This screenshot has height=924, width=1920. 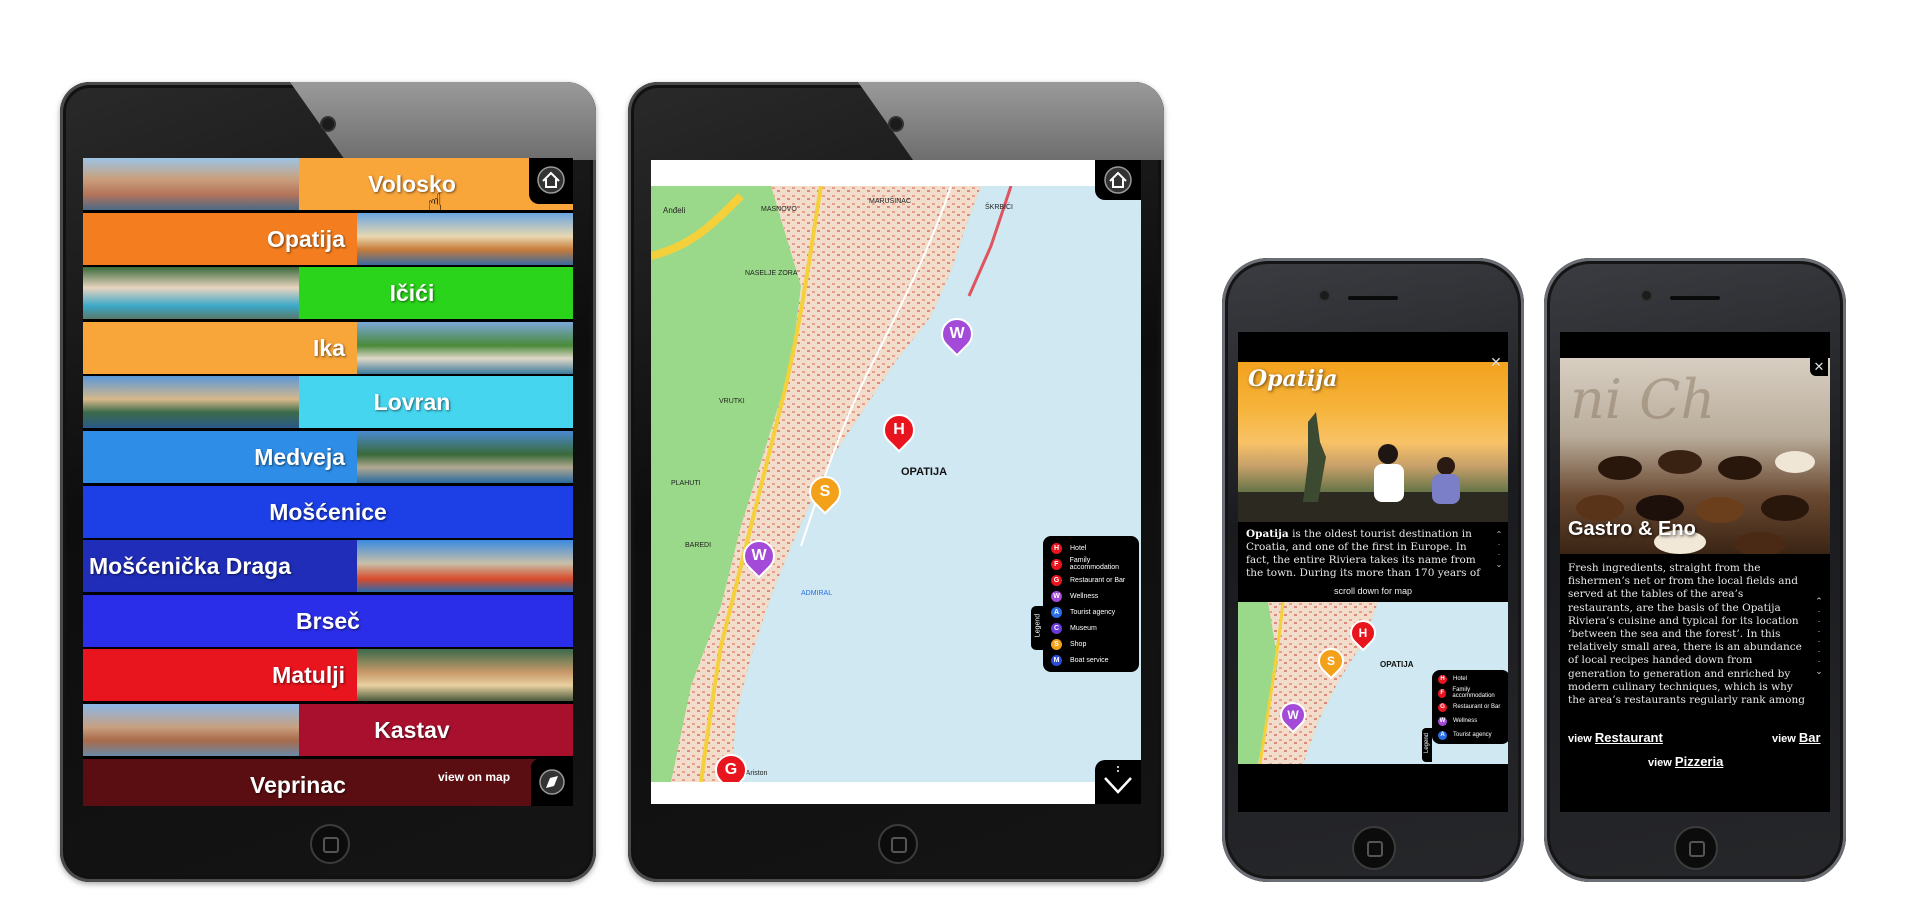 I want to click on town-row: Medveja, so click(x=328, y=457).